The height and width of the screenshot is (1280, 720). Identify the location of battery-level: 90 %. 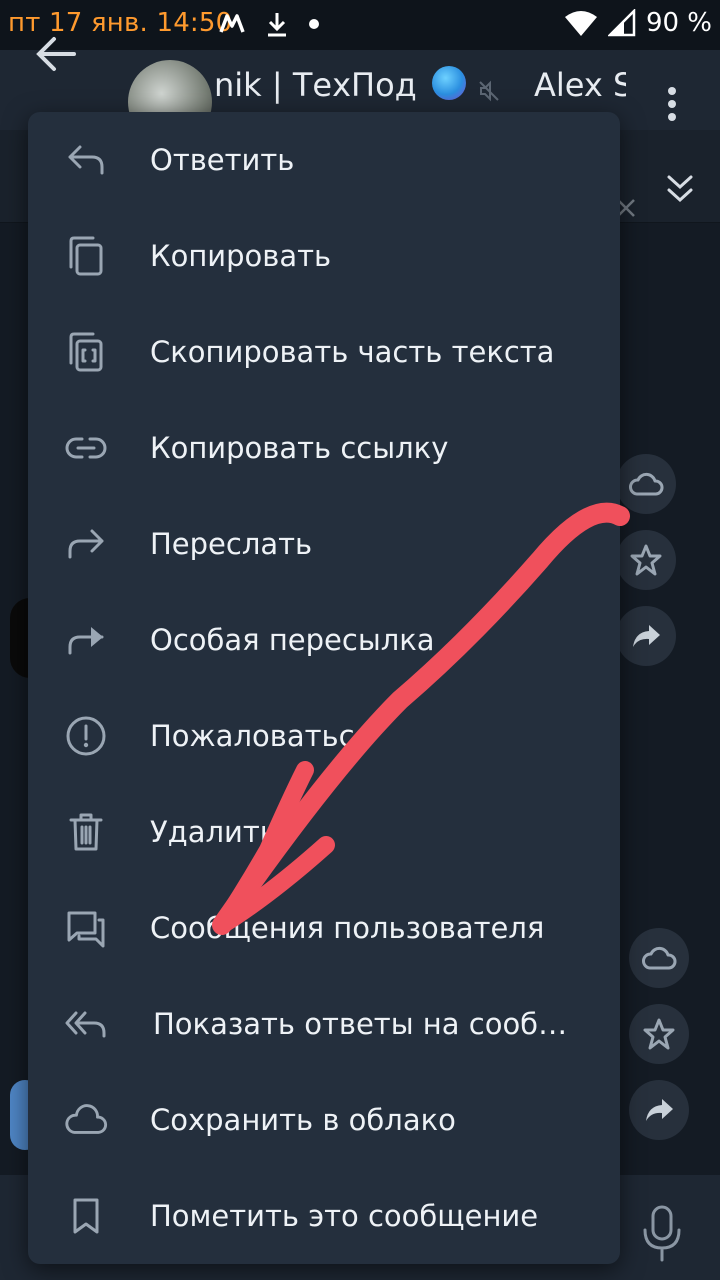
(678, 23).